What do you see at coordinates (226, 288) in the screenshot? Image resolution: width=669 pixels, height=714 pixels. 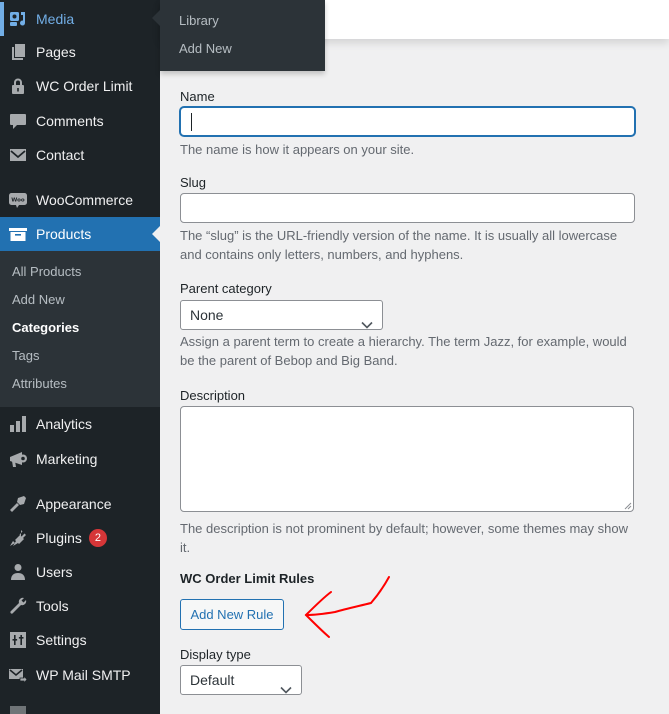 I see `parent-category-label: Parent category` at bounding box center [226, 288].